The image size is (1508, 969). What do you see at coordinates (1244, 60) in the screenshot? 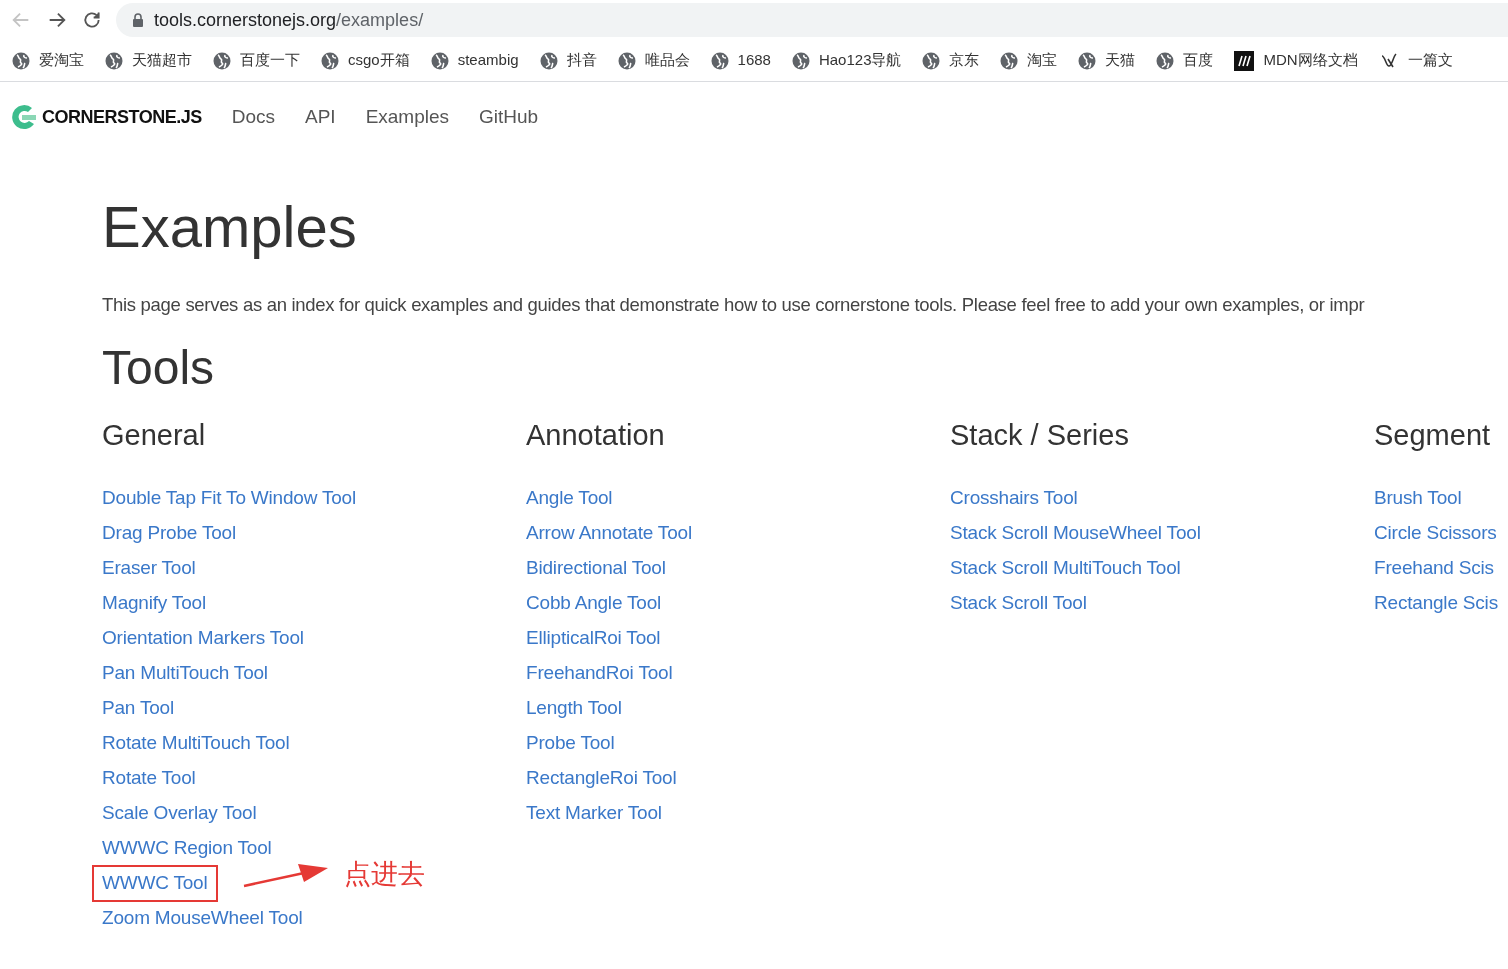
I see `mdn-logo-icon` at bounding box center [1244, 60].